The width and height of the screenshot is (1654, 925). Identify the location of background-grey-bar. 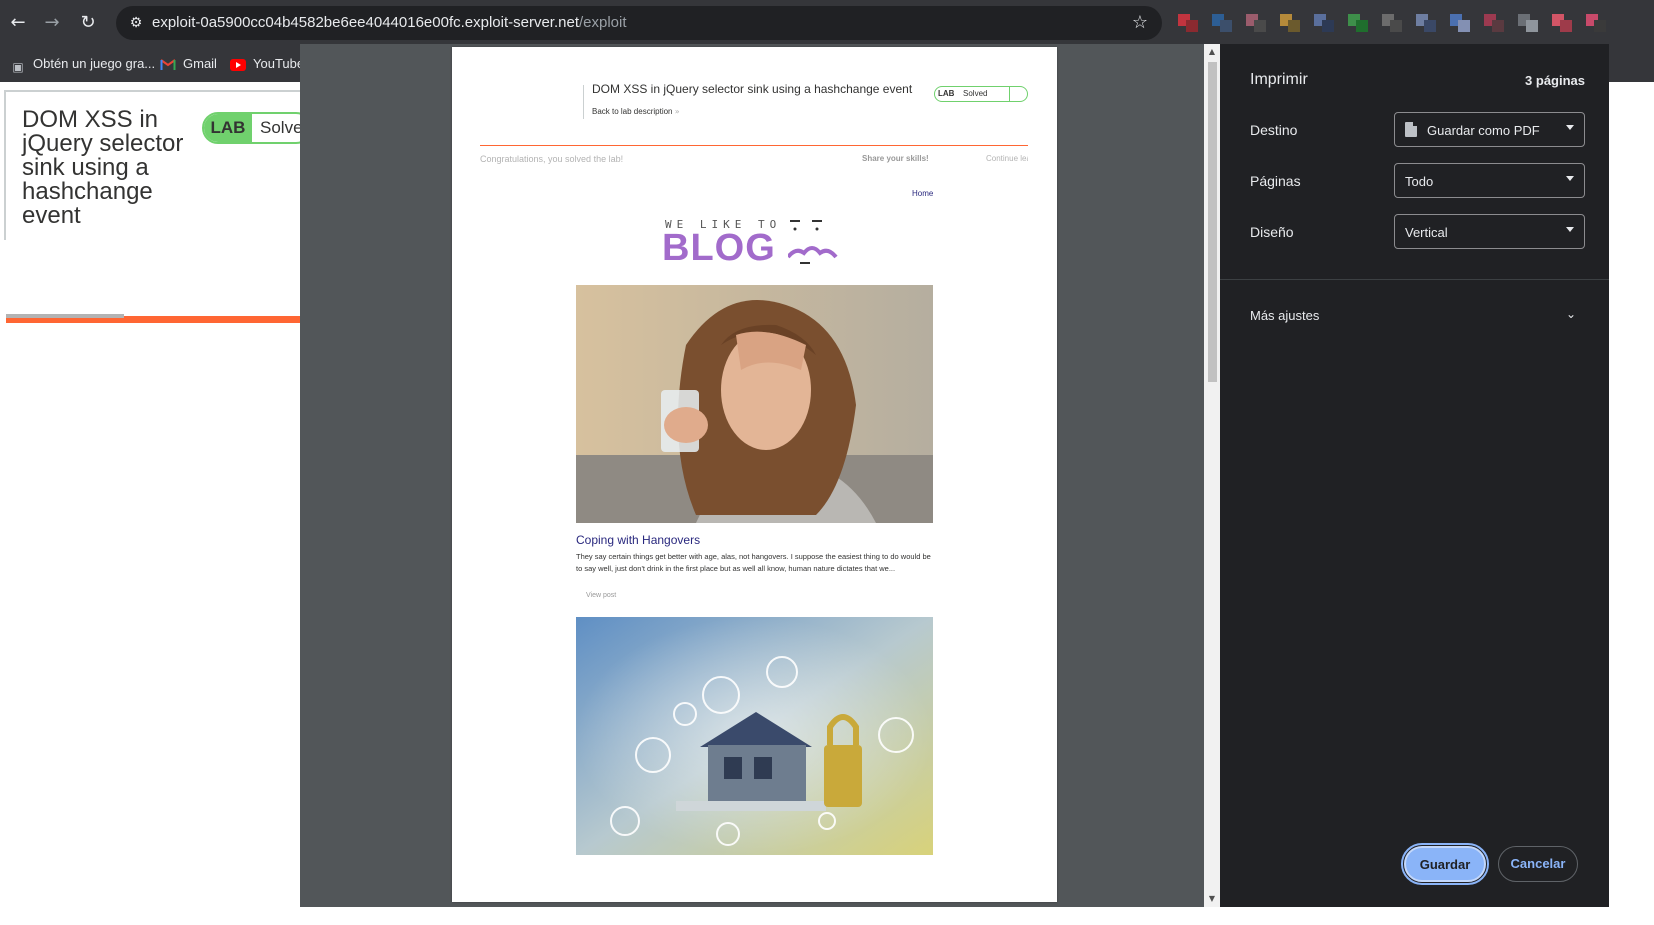
(65, 316).